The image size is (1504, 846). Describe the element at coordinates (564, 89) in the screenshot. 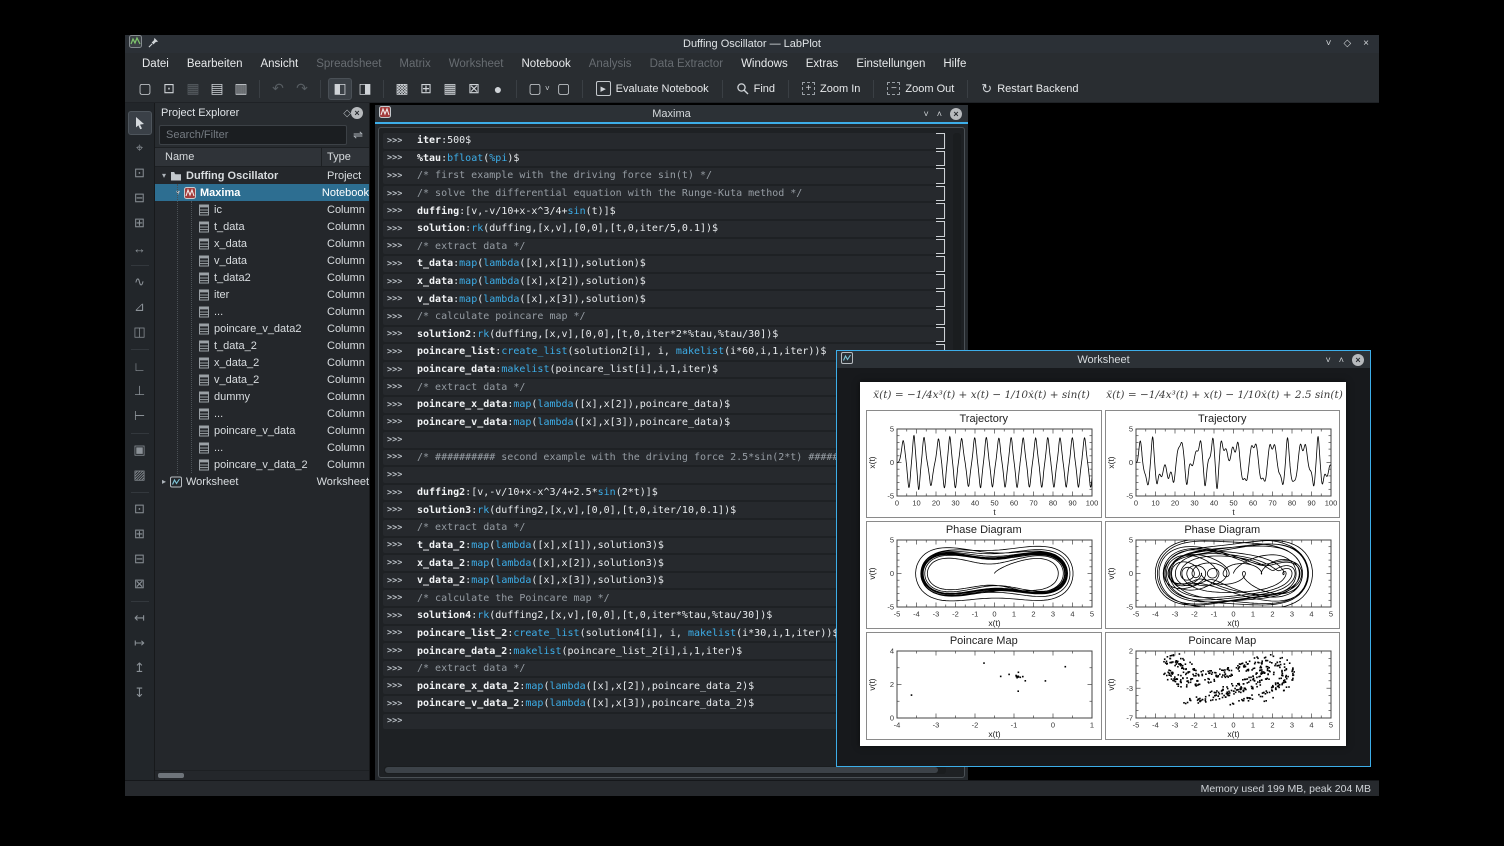

I see `new-script-button: ▢` at that location.